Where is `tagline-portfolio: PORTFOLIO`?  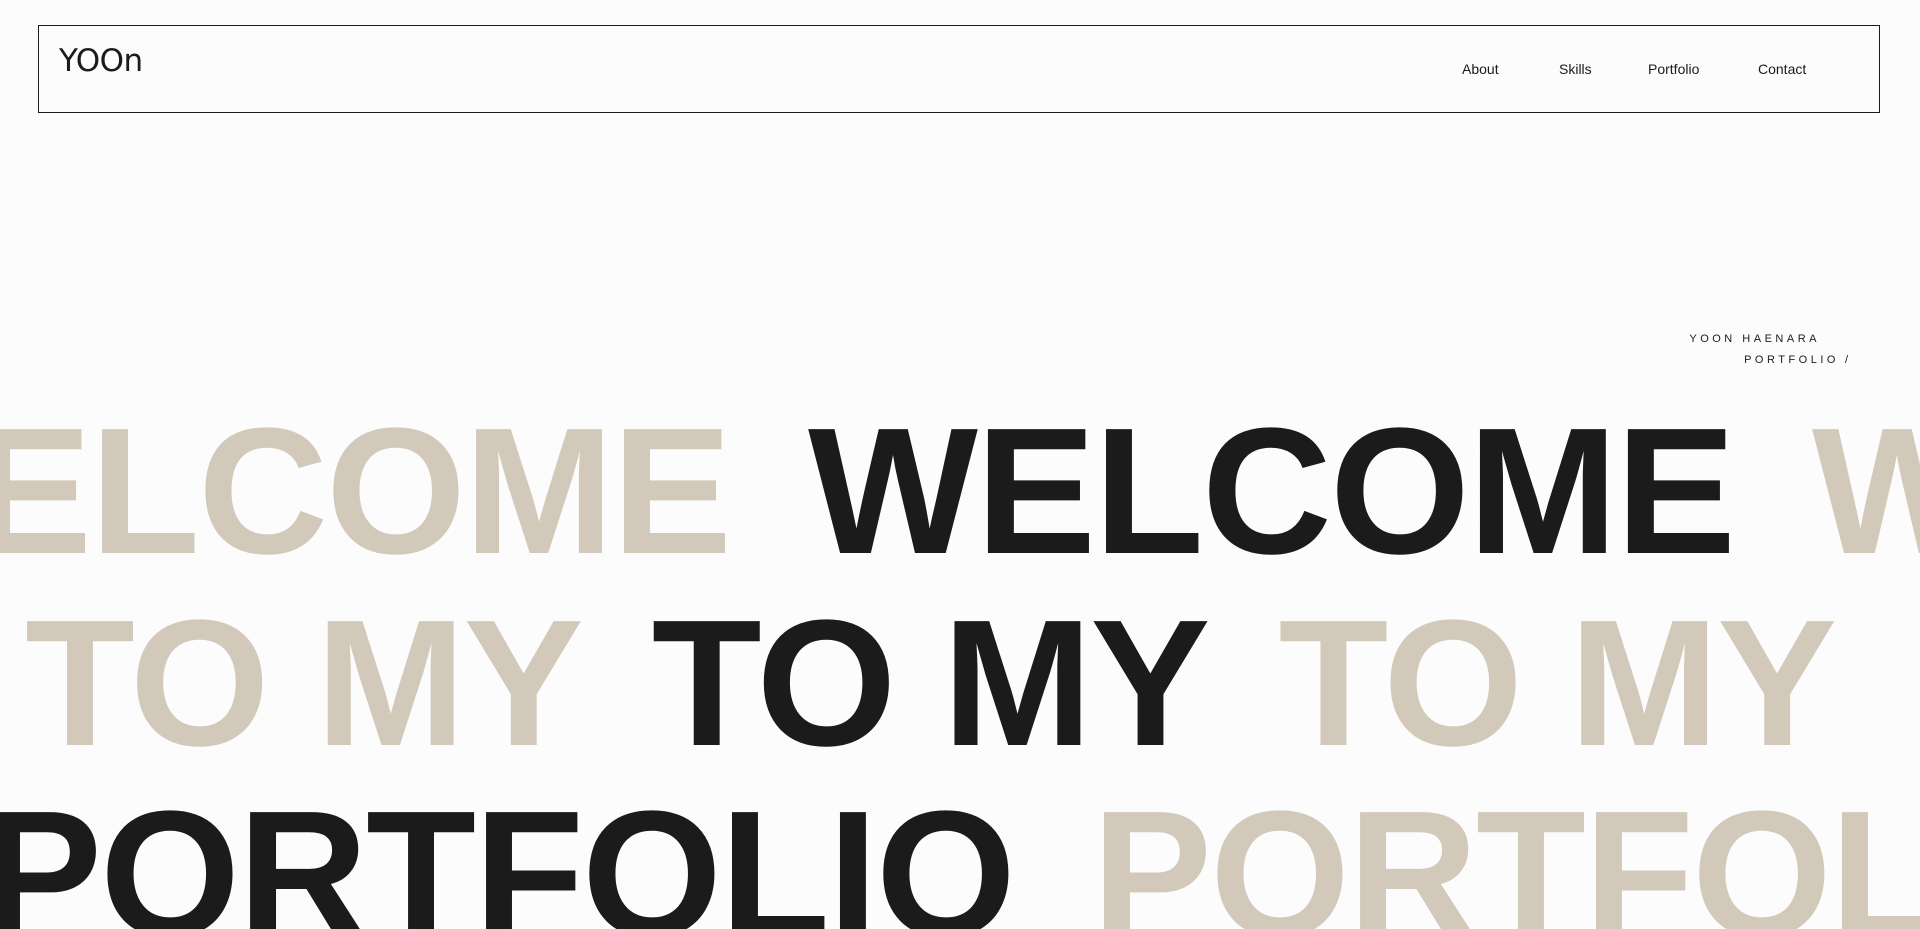 tagline-portfolio: PORTFOLIO is located at coordinates (1791, 360).